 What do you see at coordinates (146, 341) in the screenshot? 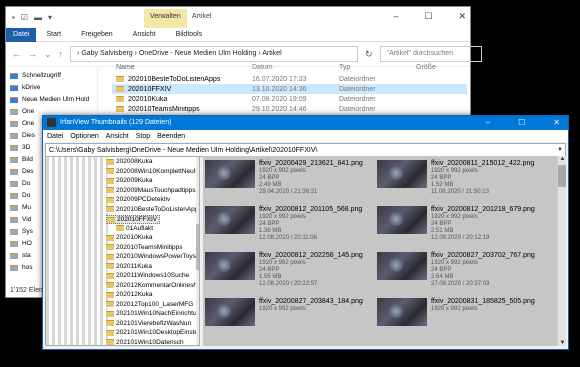
I see `tree-node: 202101Win10Datensch` at bounding box center [146, 341].